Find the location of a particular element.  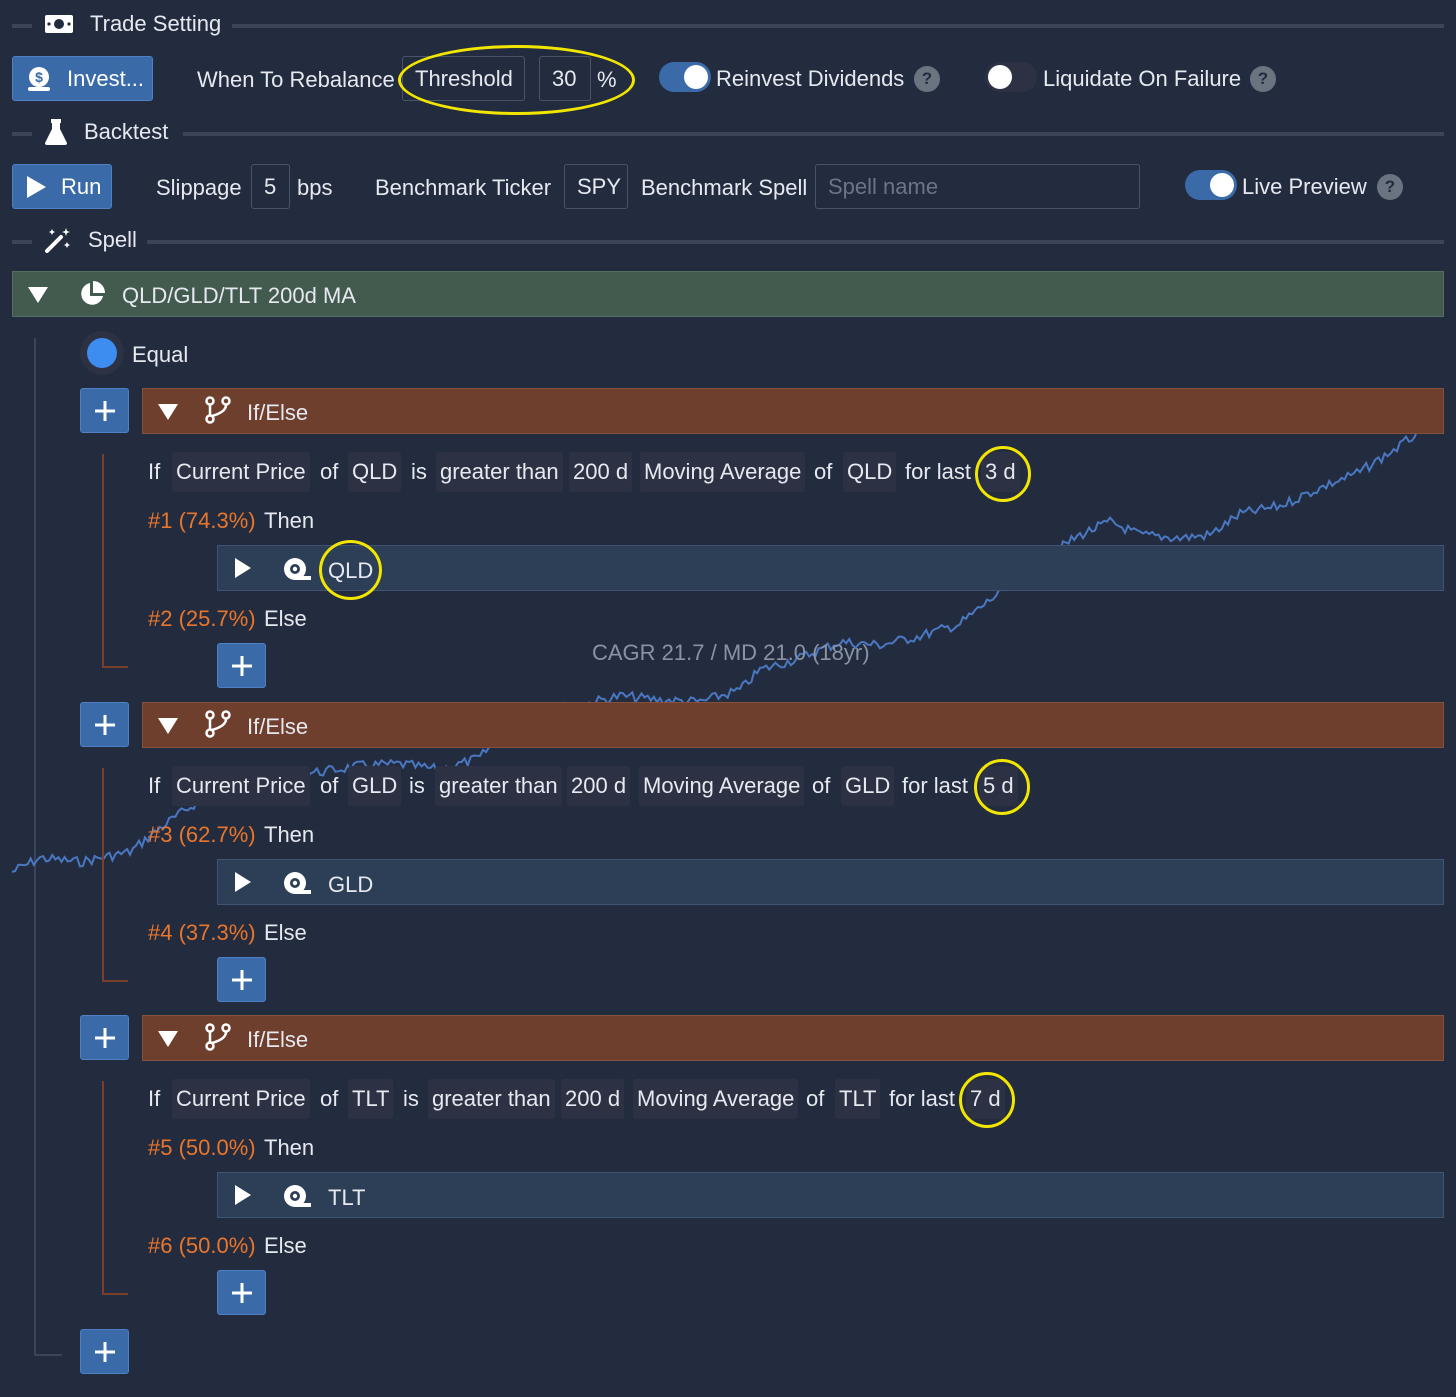

cond-ticker-input: TLT is located at coordinates (371, 1099).